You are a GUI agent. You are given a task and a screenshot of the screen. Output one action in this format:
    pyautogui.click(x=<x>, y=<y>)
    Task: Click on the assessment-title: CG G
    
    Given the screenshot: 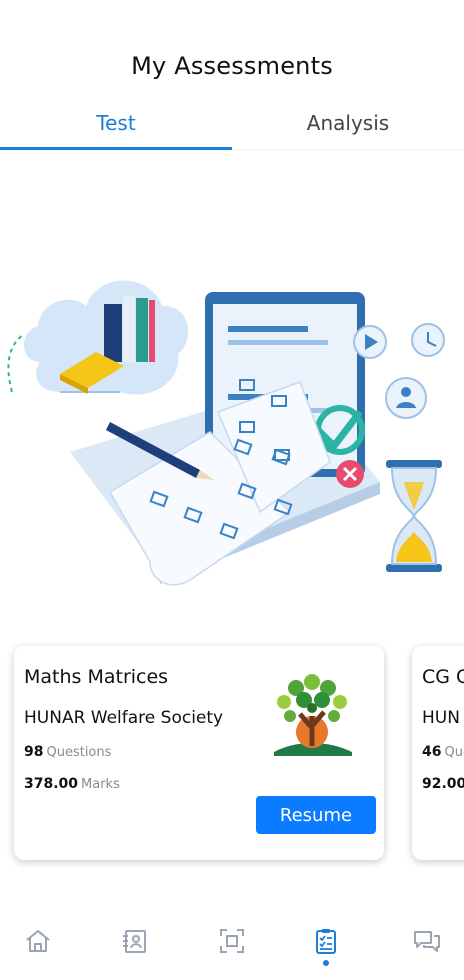 What is the action you would take?
    pyautogui.click(x=443, y=677)
    